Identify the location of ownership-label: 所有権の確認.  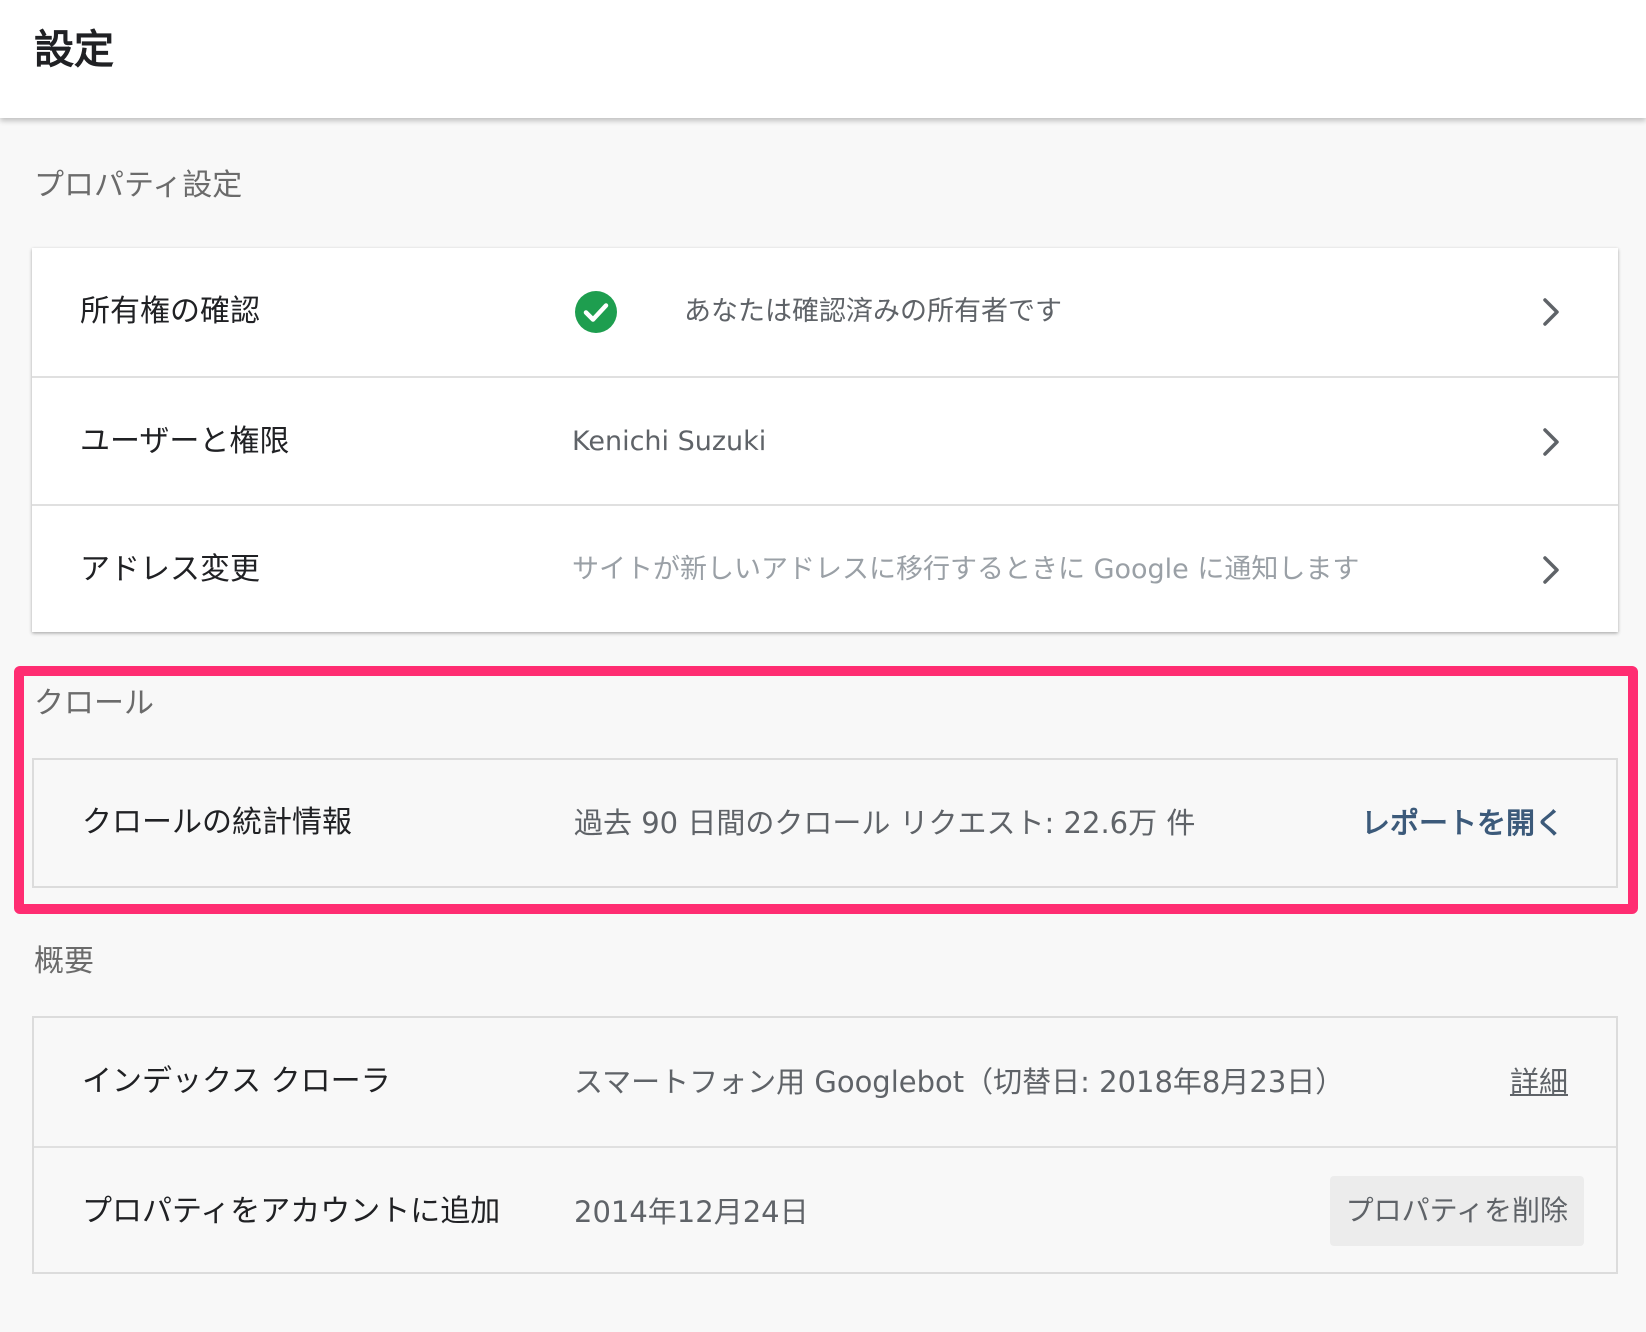
(170, 311).